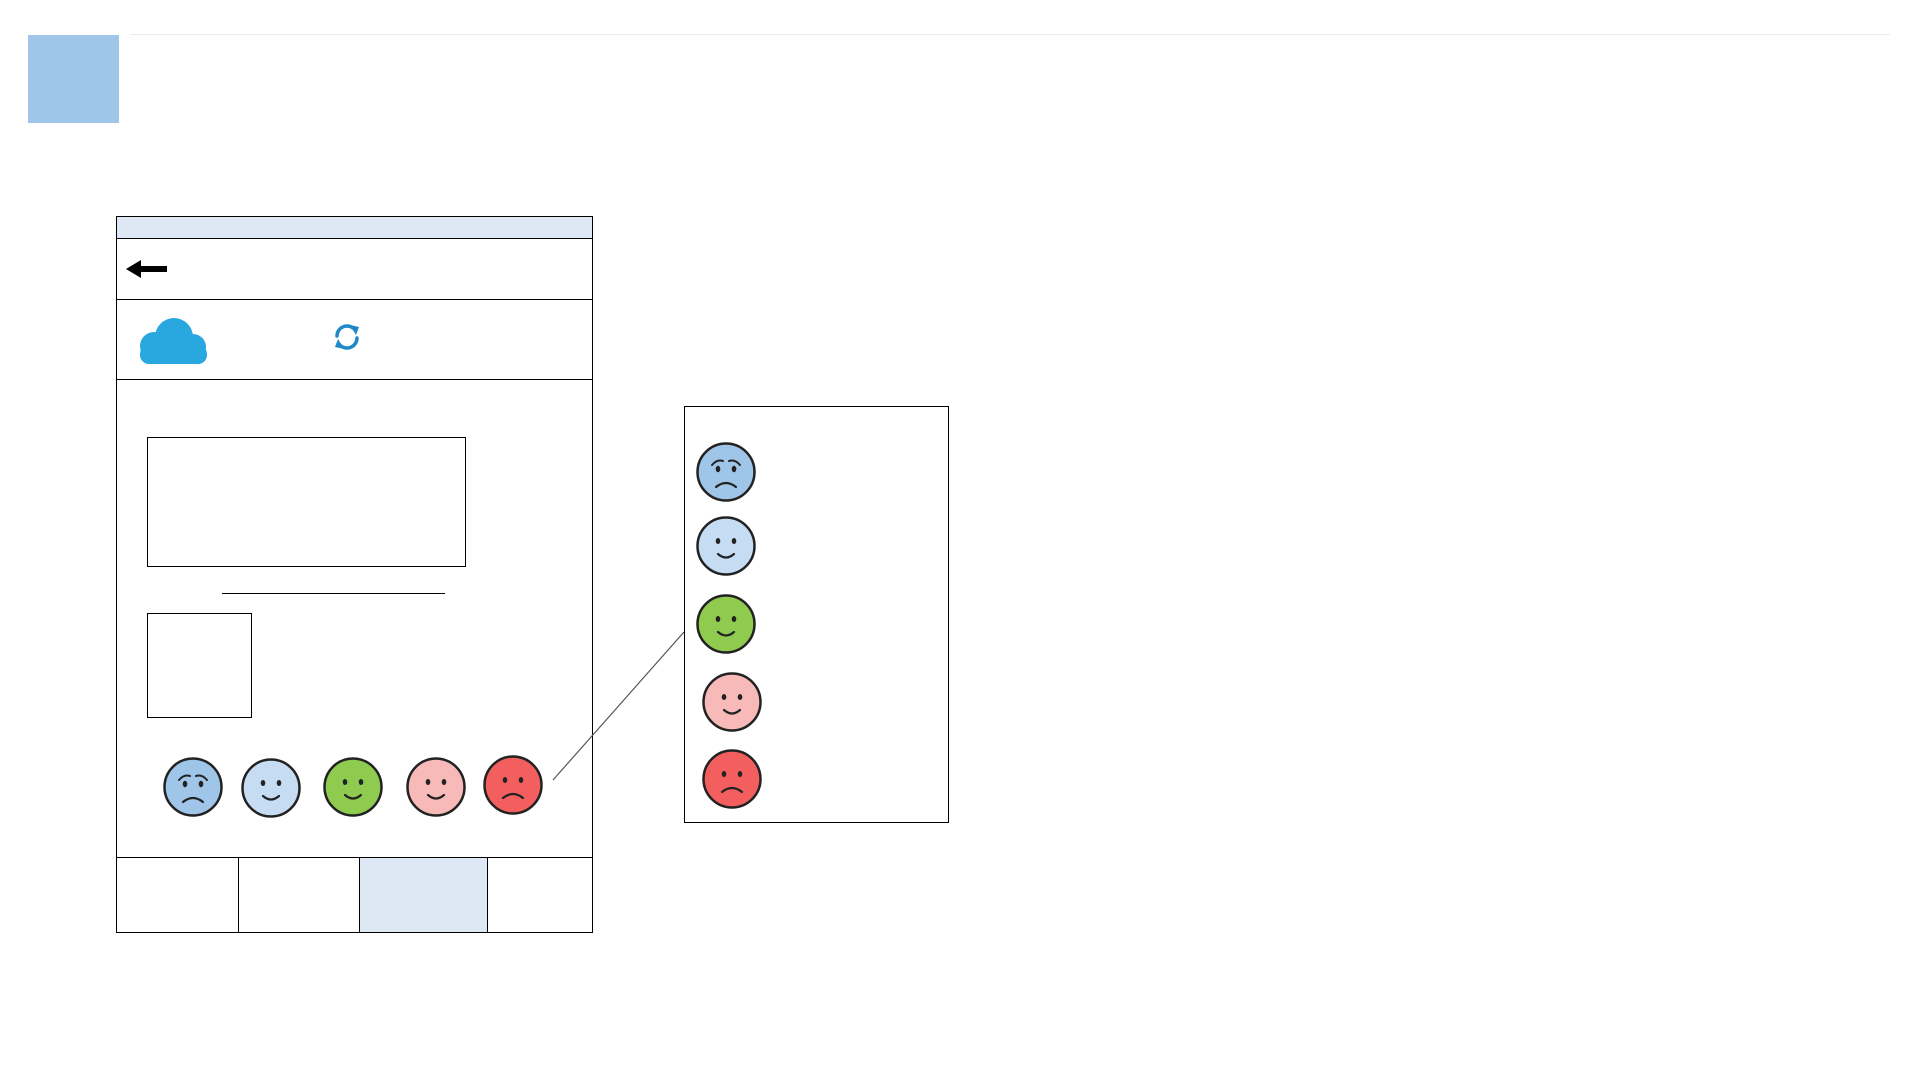 This screenshot has height=1080, width=1920. Describe the element at coordinates (354, 228) in the screenshot. I see `status-bar` at that location.